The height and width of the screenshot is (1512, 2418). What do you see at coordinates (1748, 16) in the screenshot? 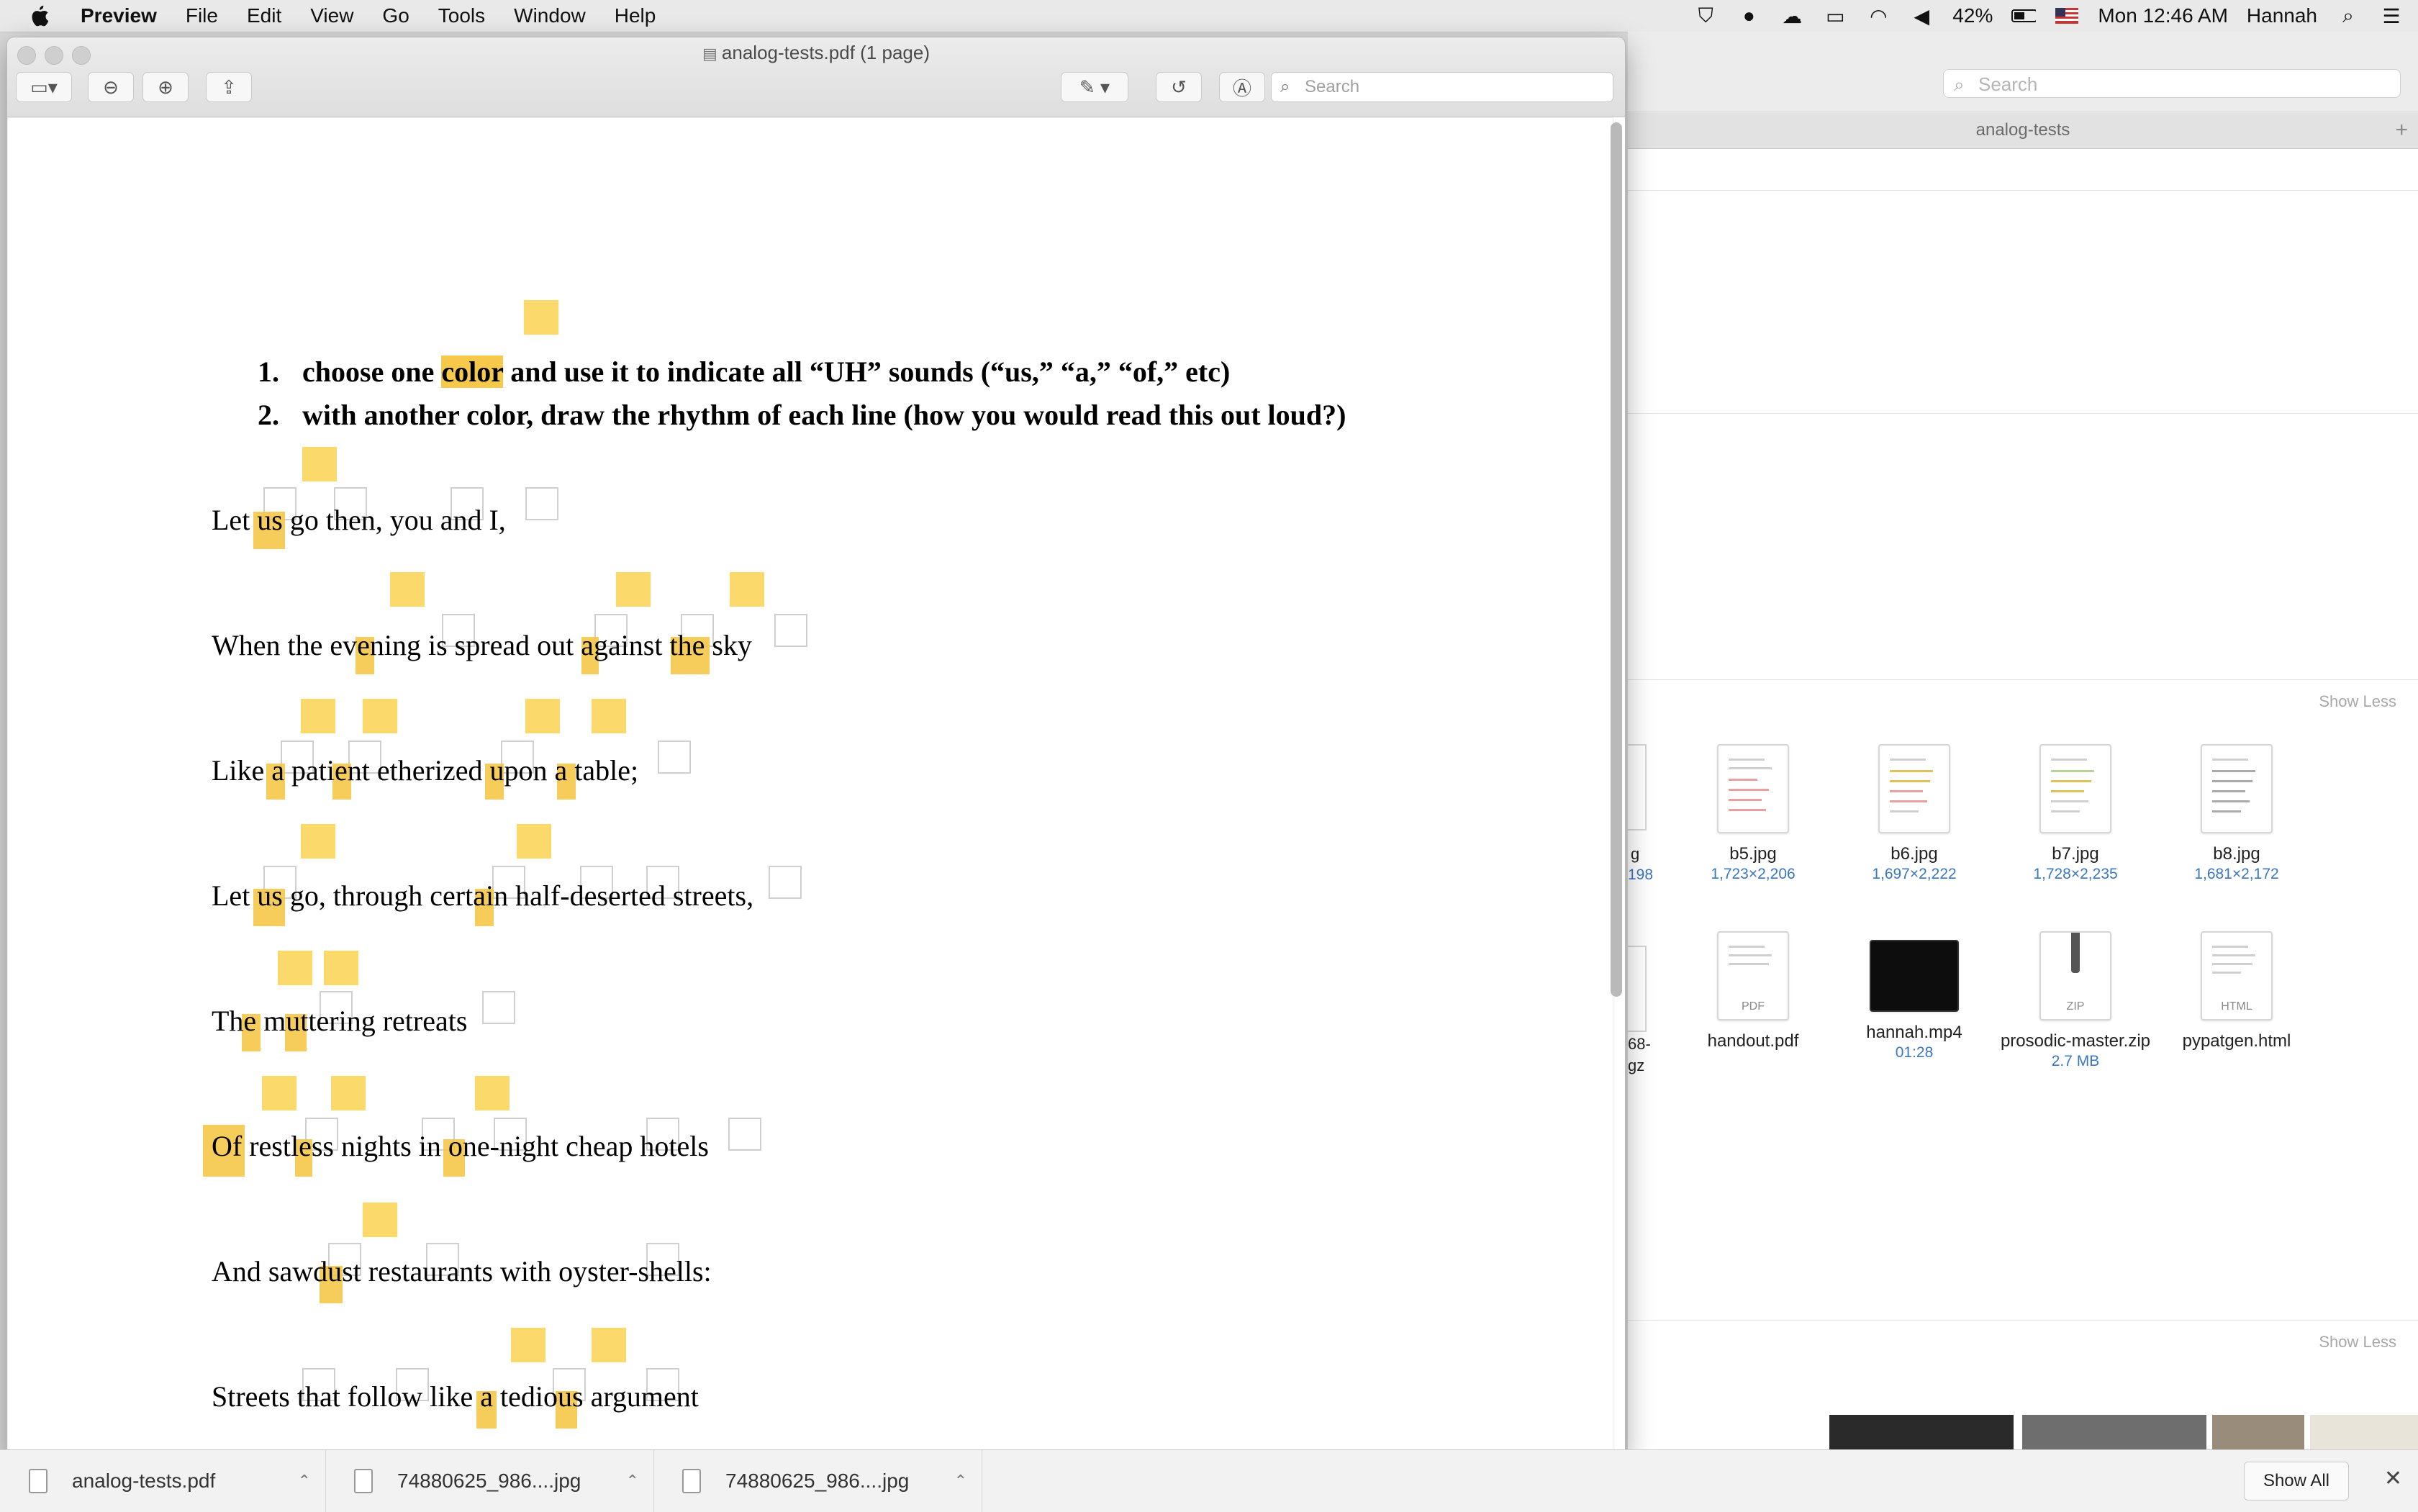
I see `elephant-icon: ●` at bounding box center [1748, 16].